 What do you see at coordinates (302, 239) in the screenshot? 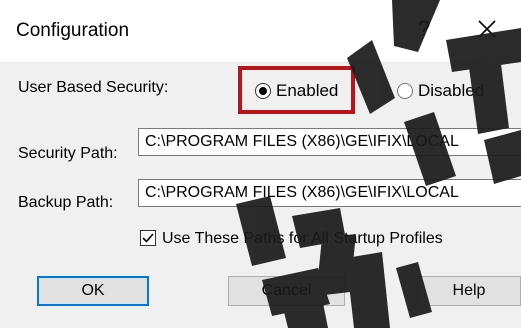
I see `use-paths-checkbox-label: Use These Paths for All Startup Profiles` at bounding box center [302, 239].